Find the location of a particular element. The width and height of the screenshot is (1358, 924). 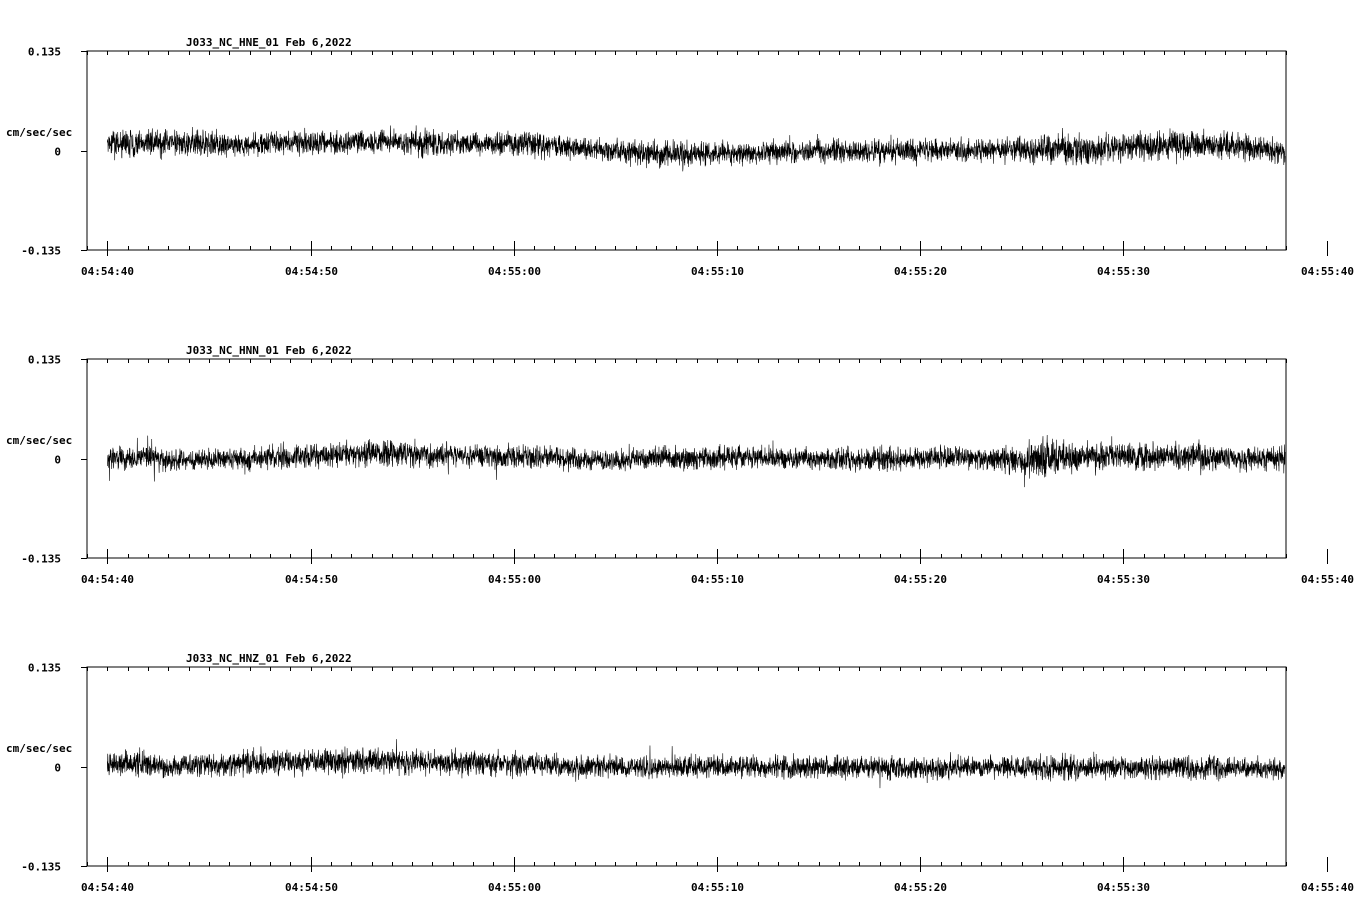

panel-title: J033_NC_HNN_01 Feb 6,2022 is located at coordinates (269, 350).